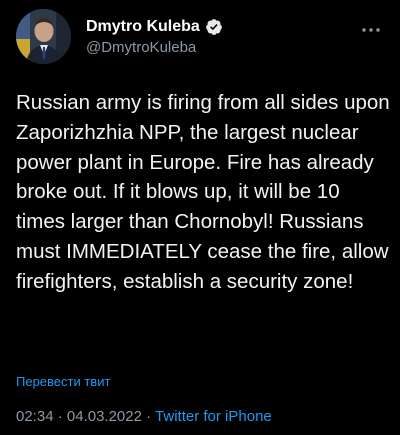 The height and width of the screenshot is (435, 400). I want to click on avatar, so click(43, 36).